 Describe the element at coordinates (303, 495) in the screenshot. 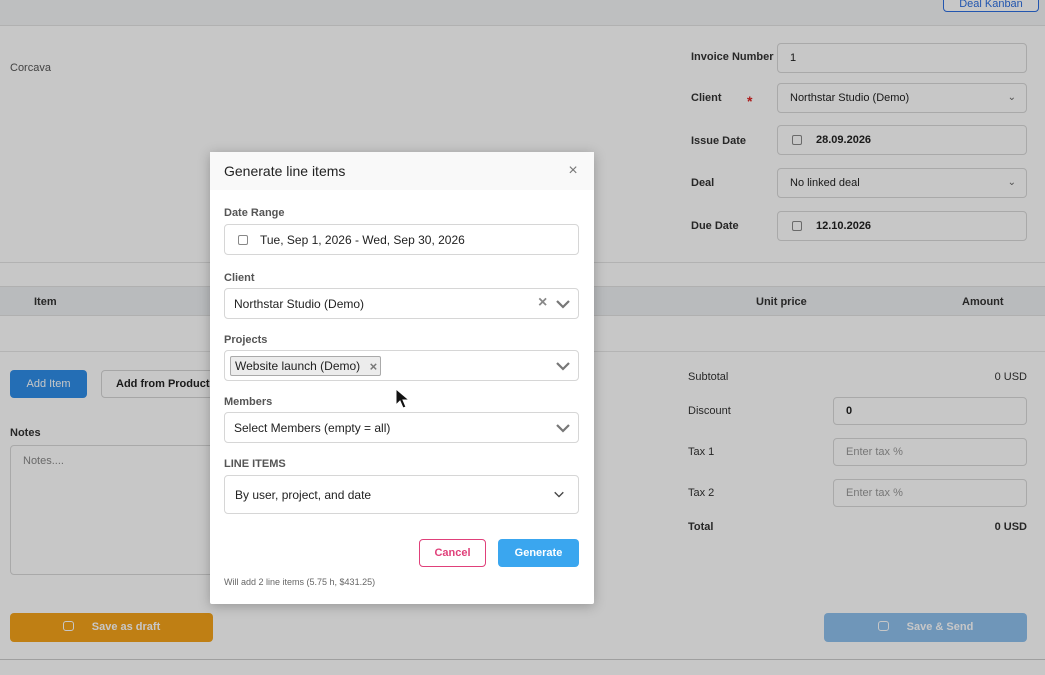

I see `line-items-value: By user, project, and date` at that location.